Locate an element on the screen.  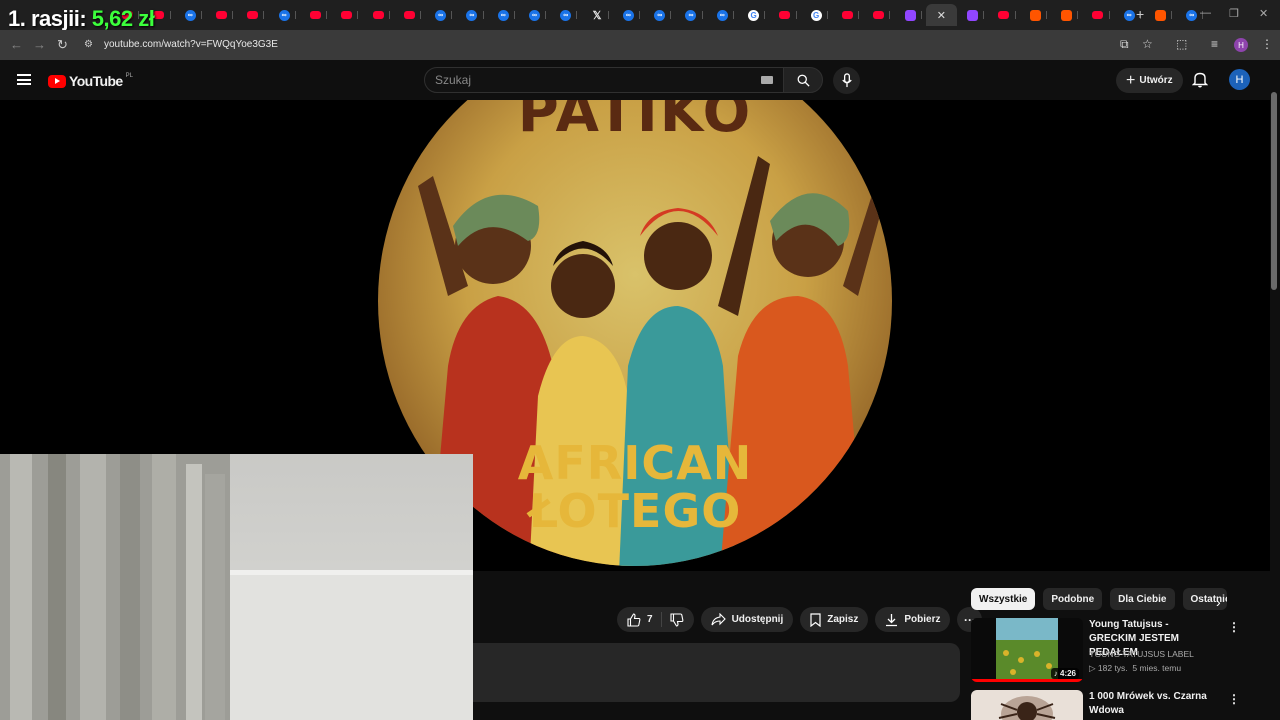
cover-artist-text: PATIKO is located at coordinates (635, 122).